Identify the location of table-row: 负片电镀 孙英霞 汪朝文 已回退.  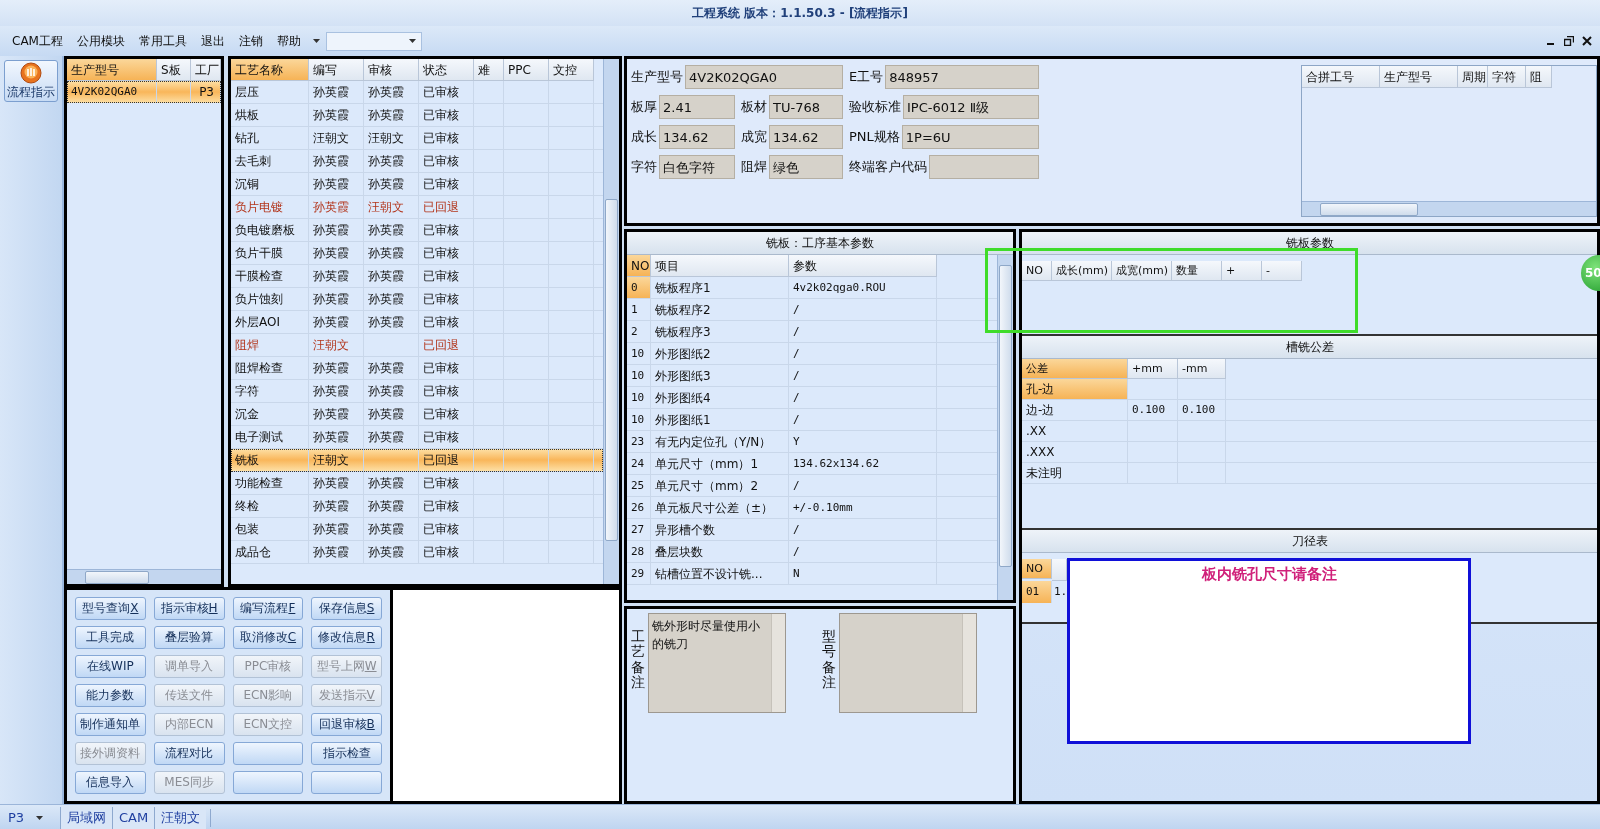
(417, 207).